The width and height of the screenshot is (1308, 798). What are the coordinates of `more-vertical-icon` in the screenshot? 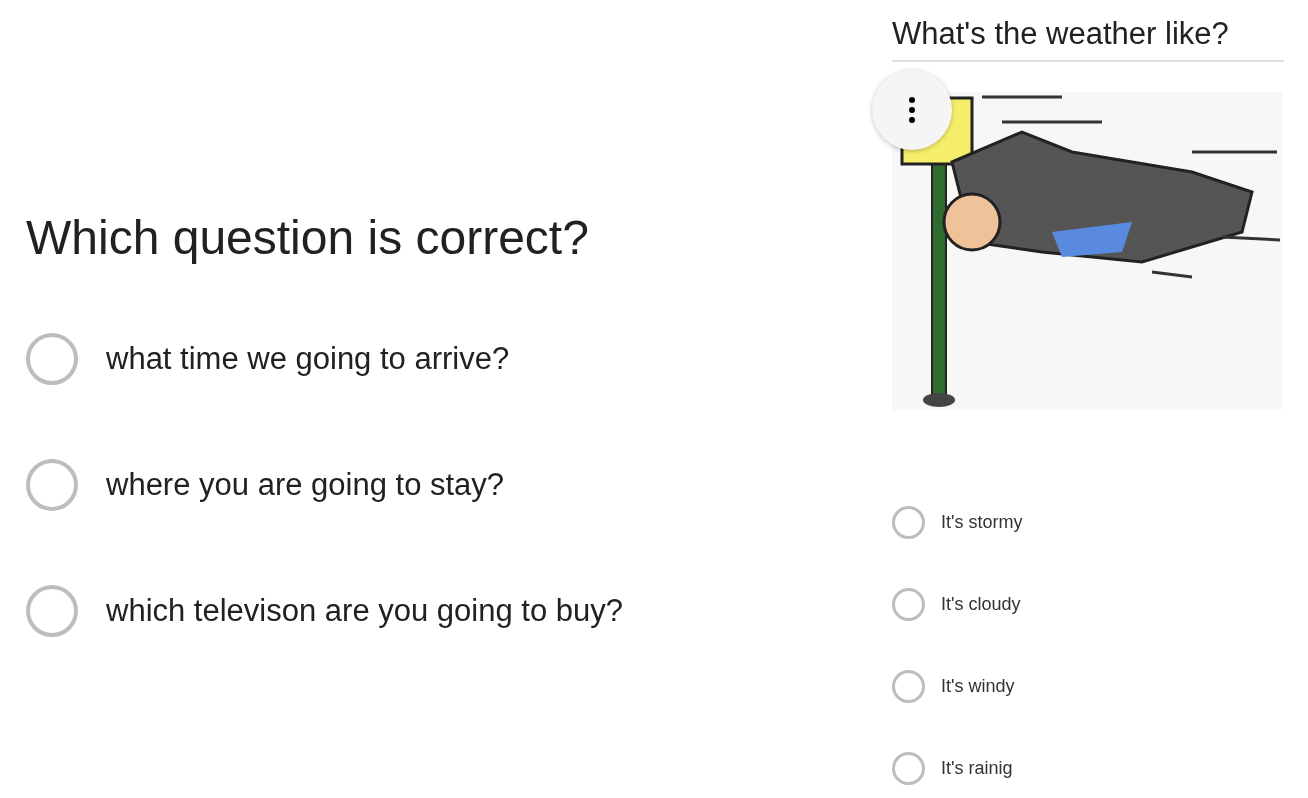 It's located at (912, 110).